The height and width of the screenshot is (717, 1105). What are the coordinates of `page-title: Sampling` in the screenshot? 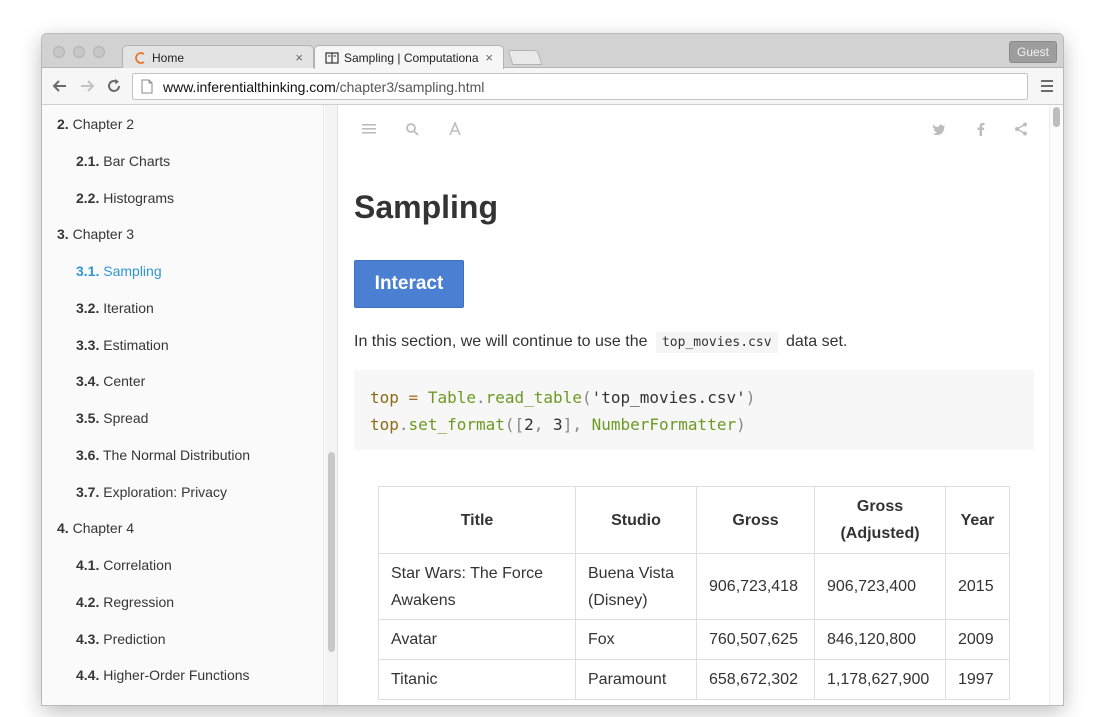 It's located at (426, 207).